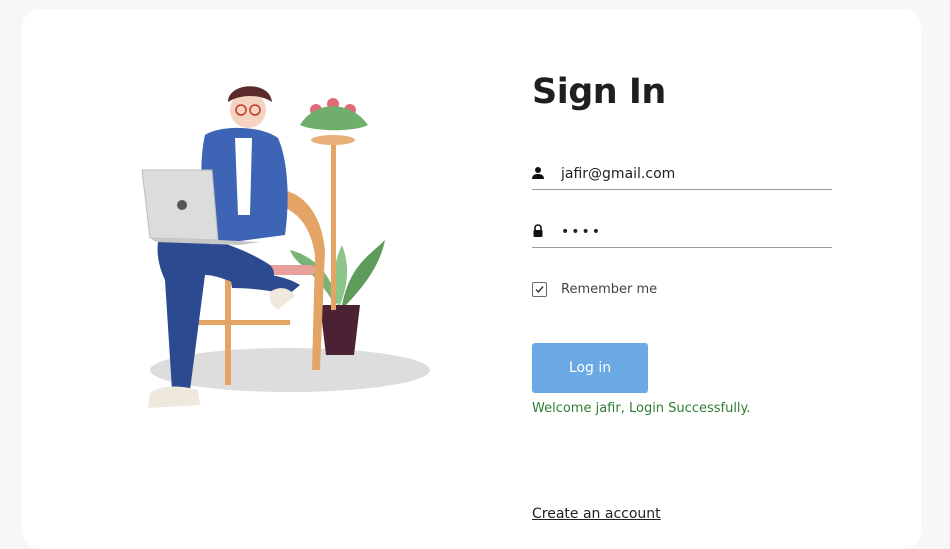 The image size is (950, 549). What do you see at coordinates (599, 92) in the screenshot?
I see `page-title: Sign In` at bounding box center [599, 92].